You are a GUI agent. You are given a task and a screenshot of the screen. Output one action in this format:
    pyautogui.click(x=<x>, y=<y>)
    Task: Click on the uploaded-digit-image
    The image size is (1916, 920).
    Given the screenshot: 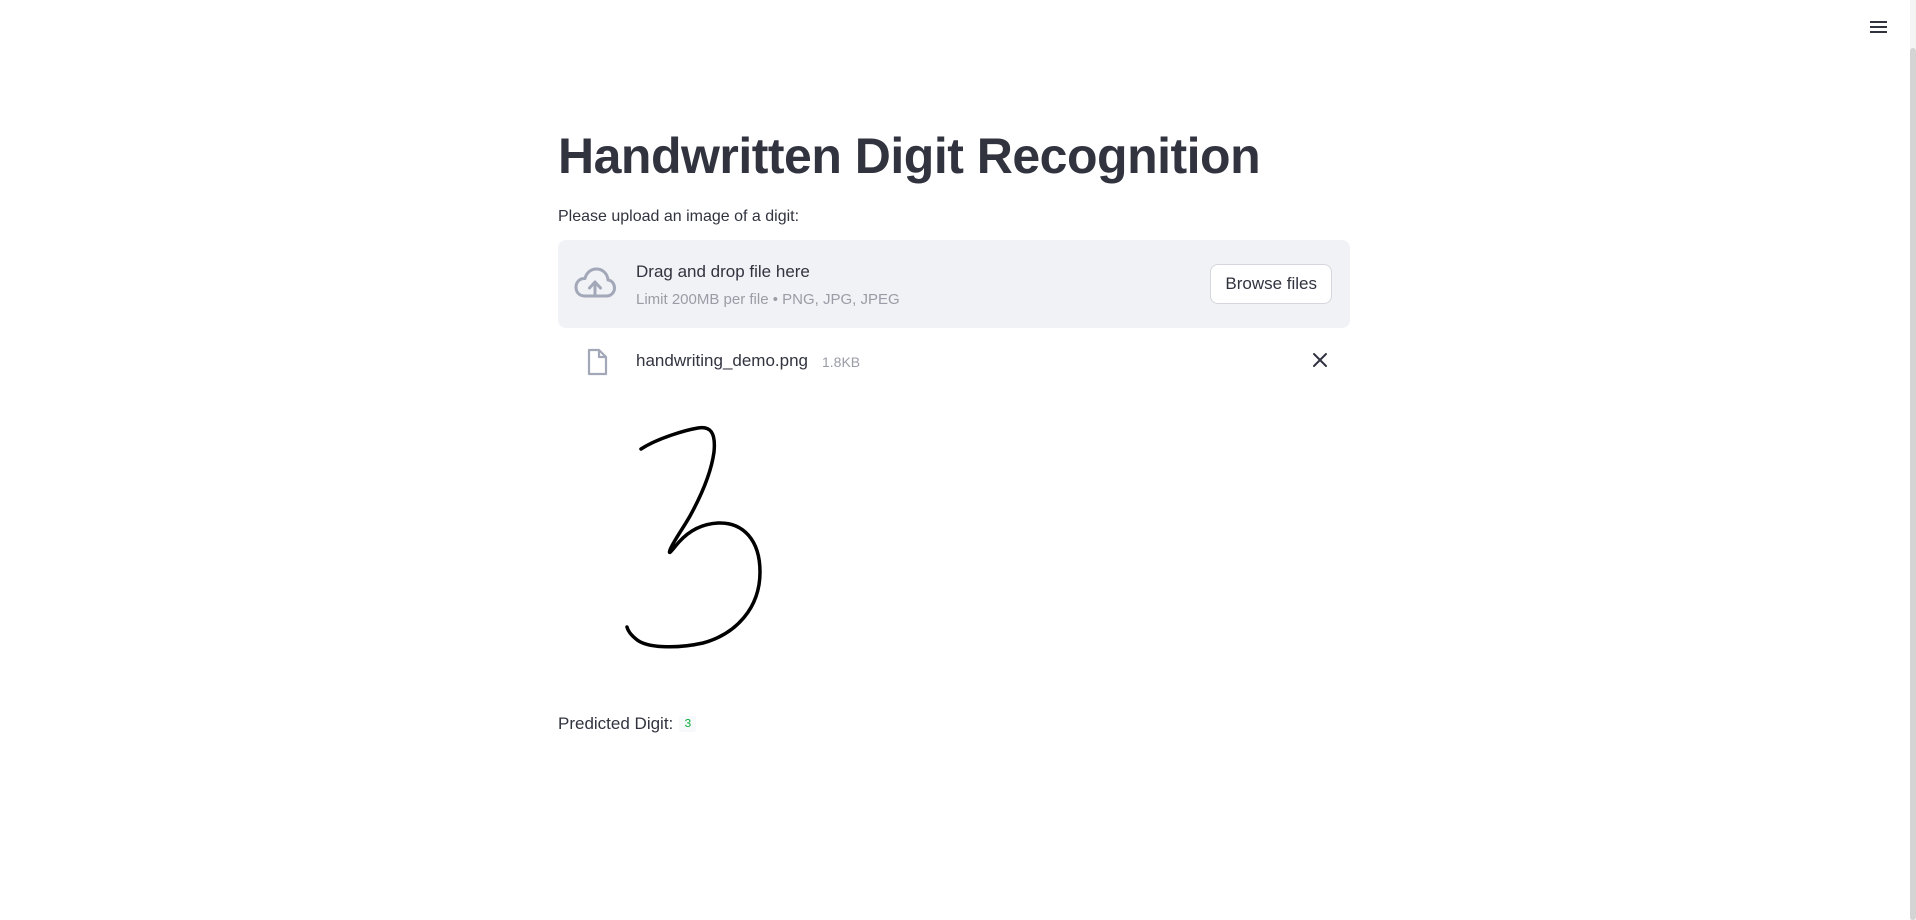 What is the action you would take?
    pyautogui.click(x=678, y=542)
    